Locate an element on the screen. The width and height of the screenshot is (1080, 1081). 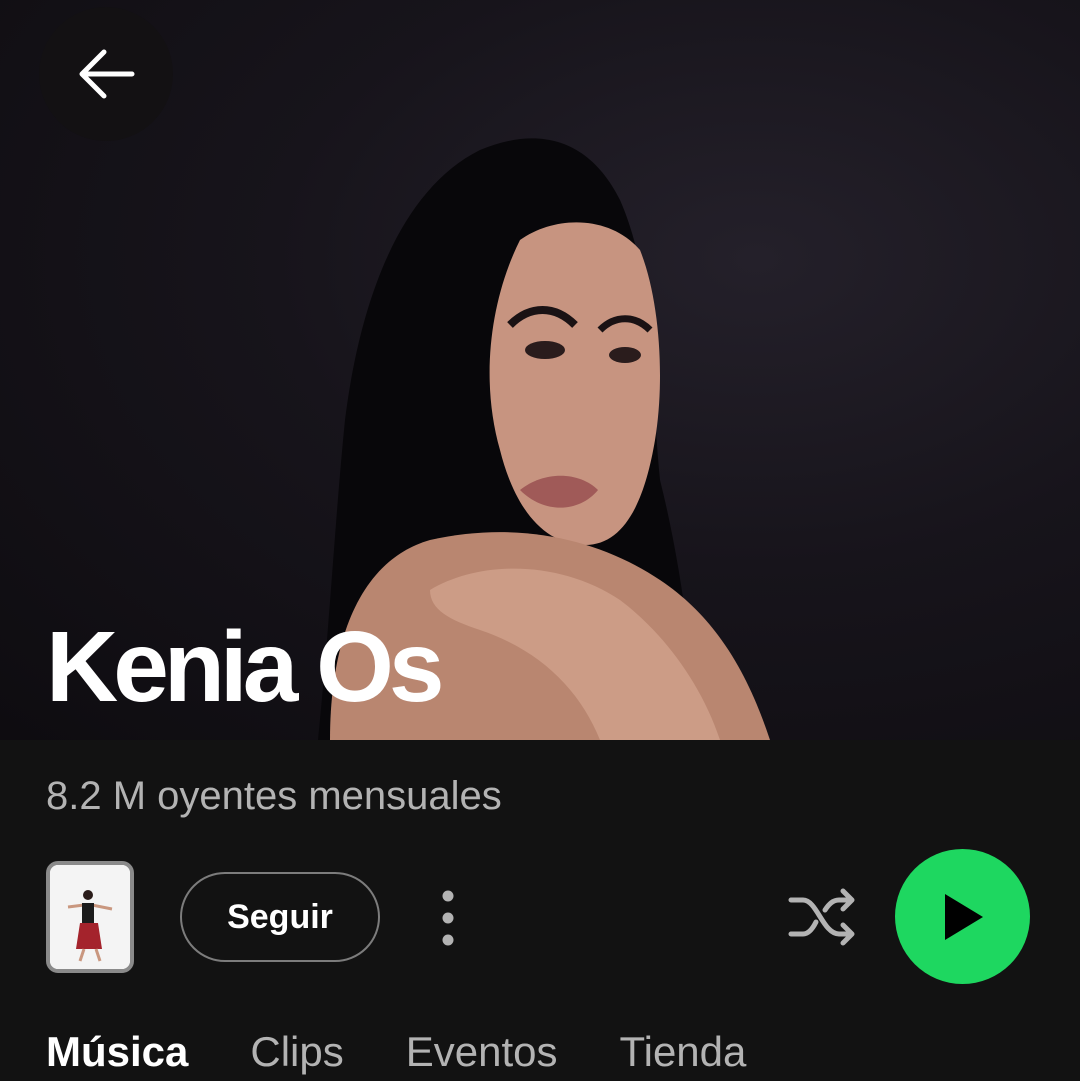
artist-tabs: Música Clips Eventos Tienda is located at coordinates (396, 1051).